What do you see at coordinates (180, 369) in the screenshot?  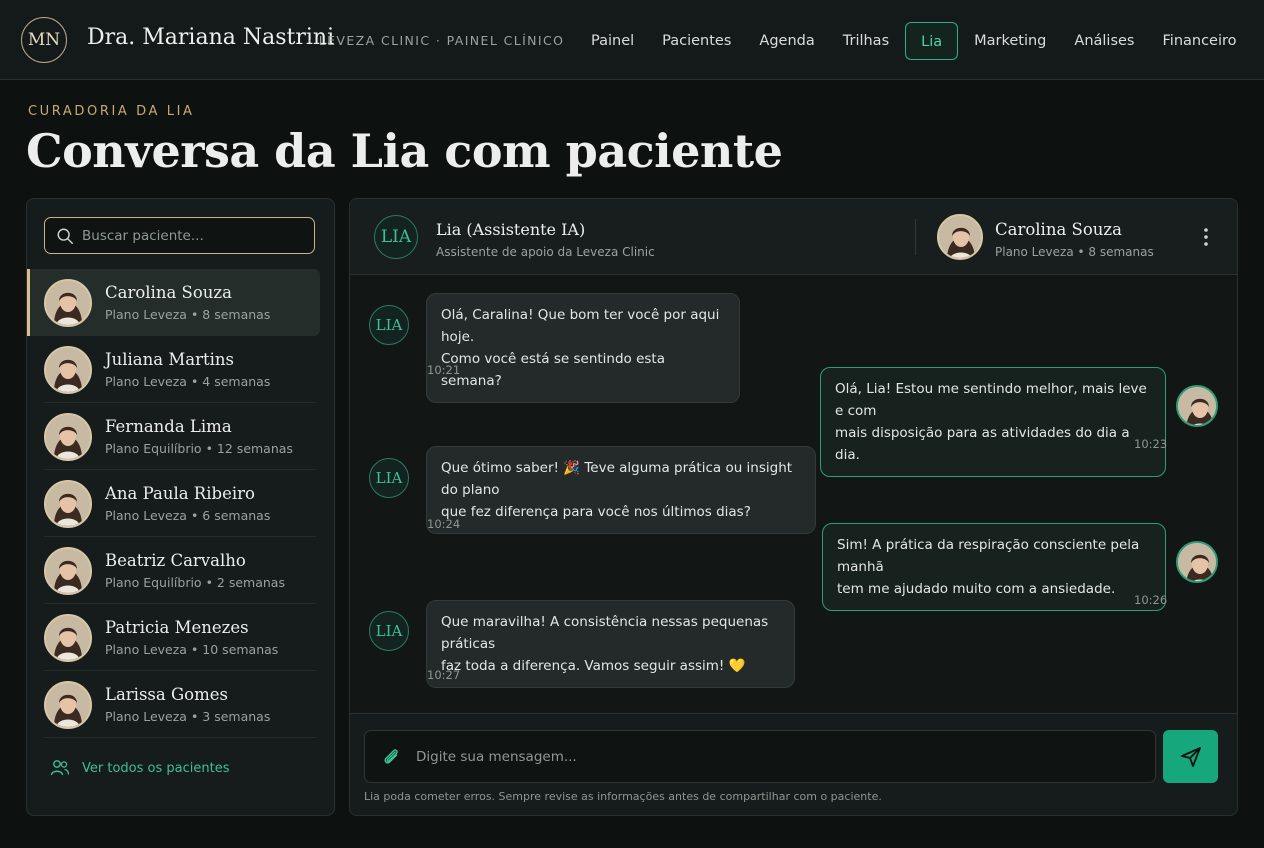 I see `patient-list-item: Juliana Martins Plano Leveza • 4 semanas` at bounding box center [180, 369].